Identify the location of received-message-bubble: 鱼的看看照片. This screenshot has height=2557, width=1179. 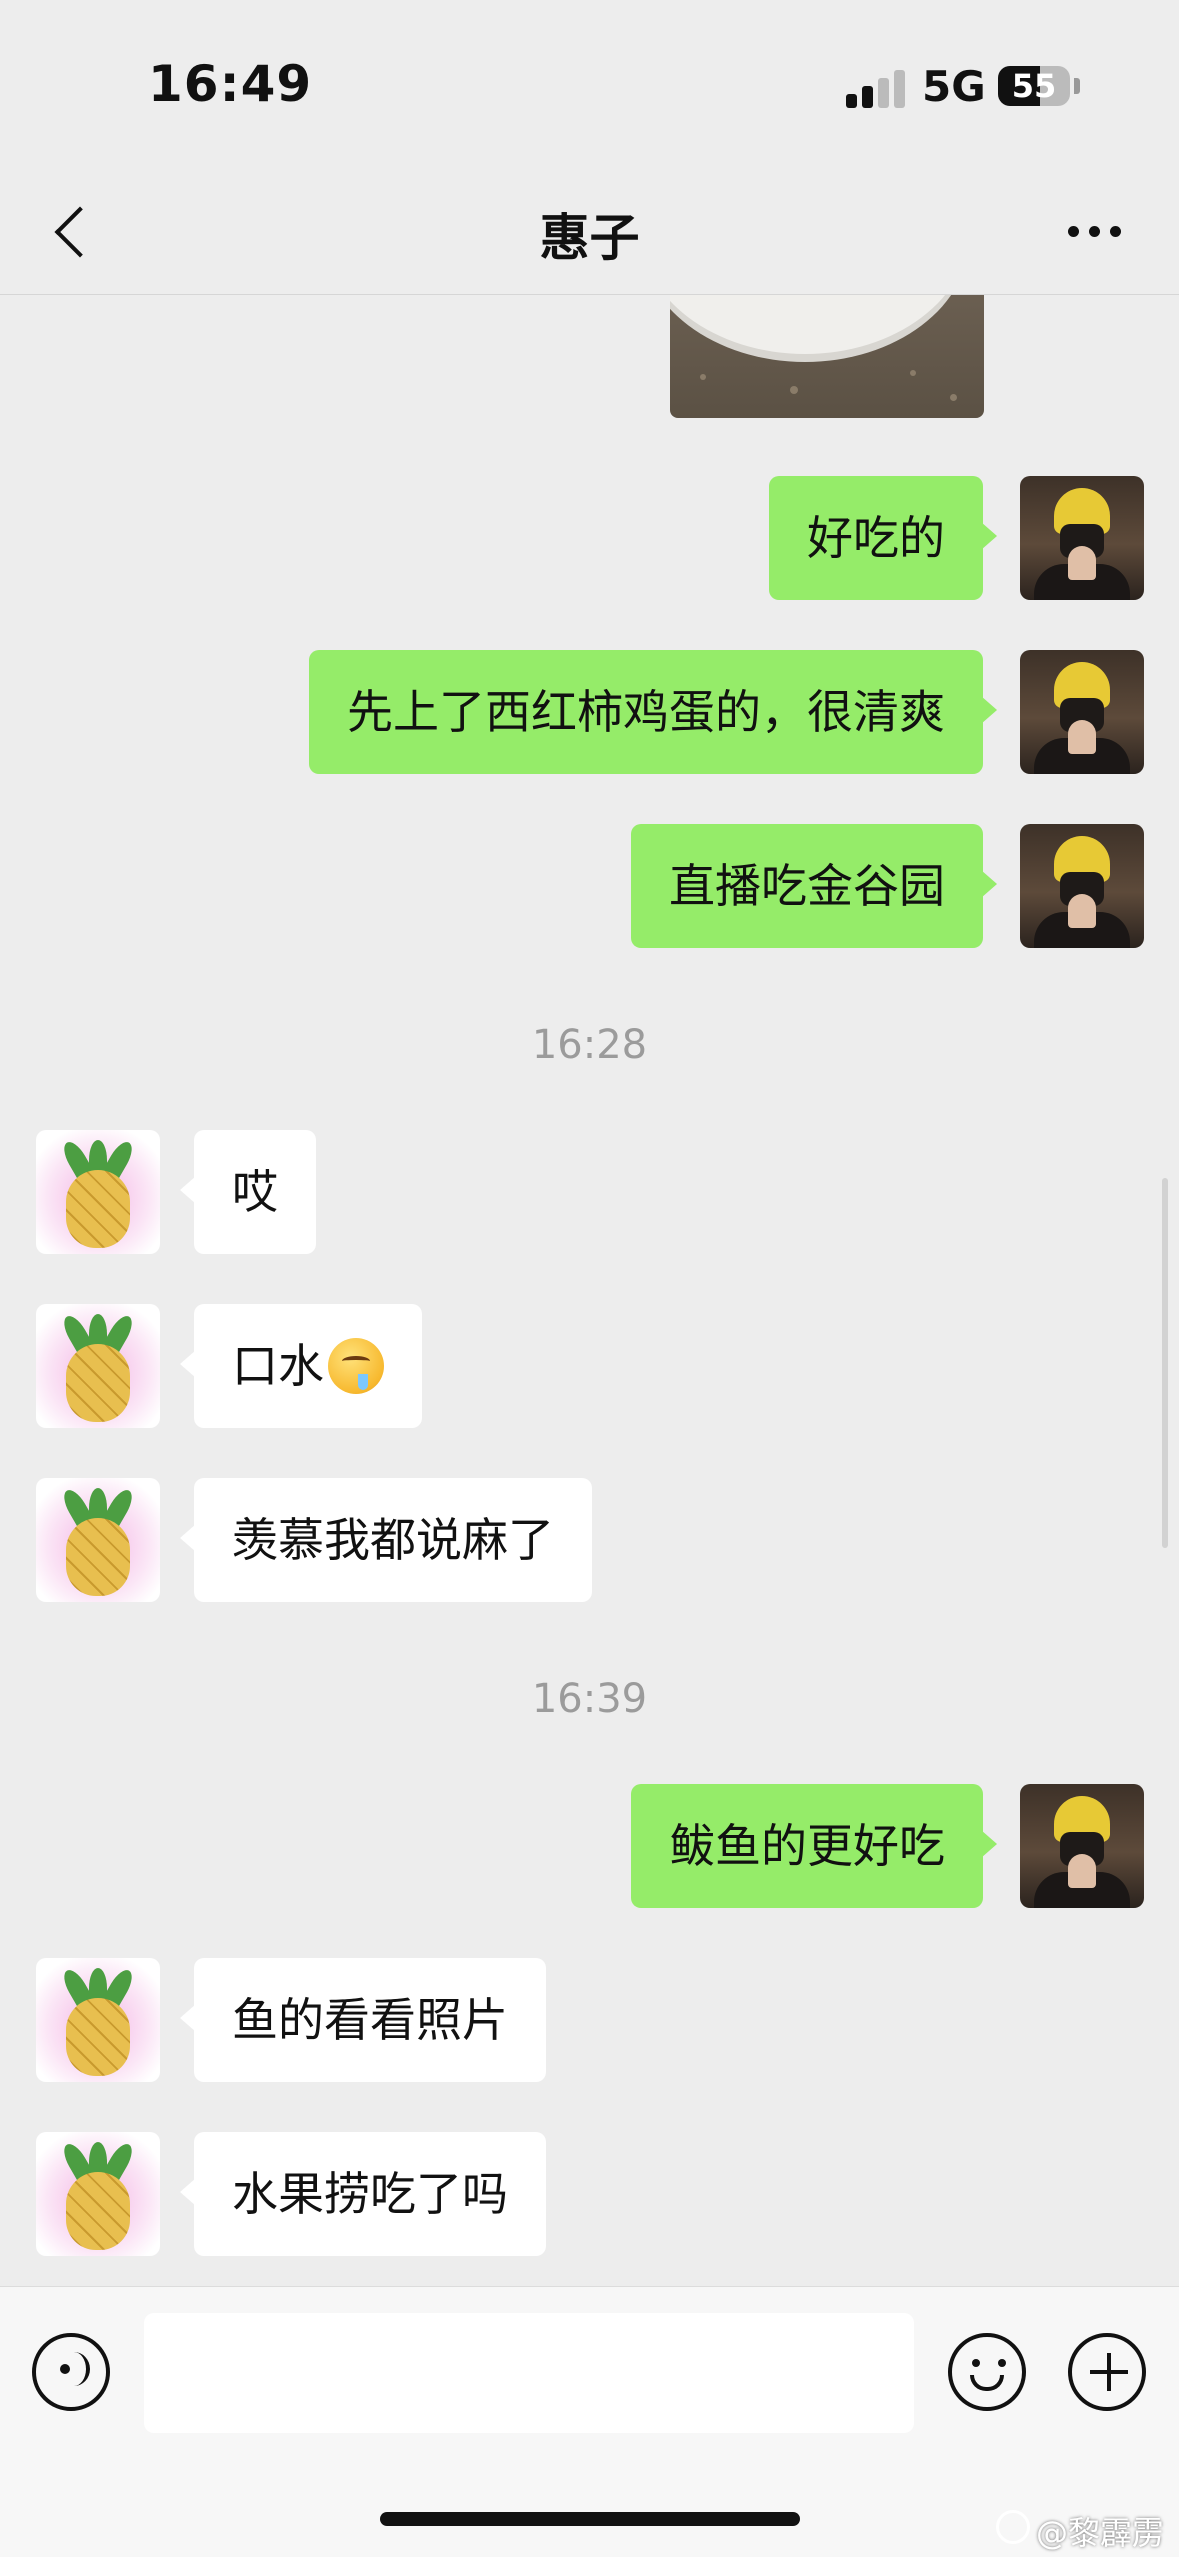
(363, 2020).